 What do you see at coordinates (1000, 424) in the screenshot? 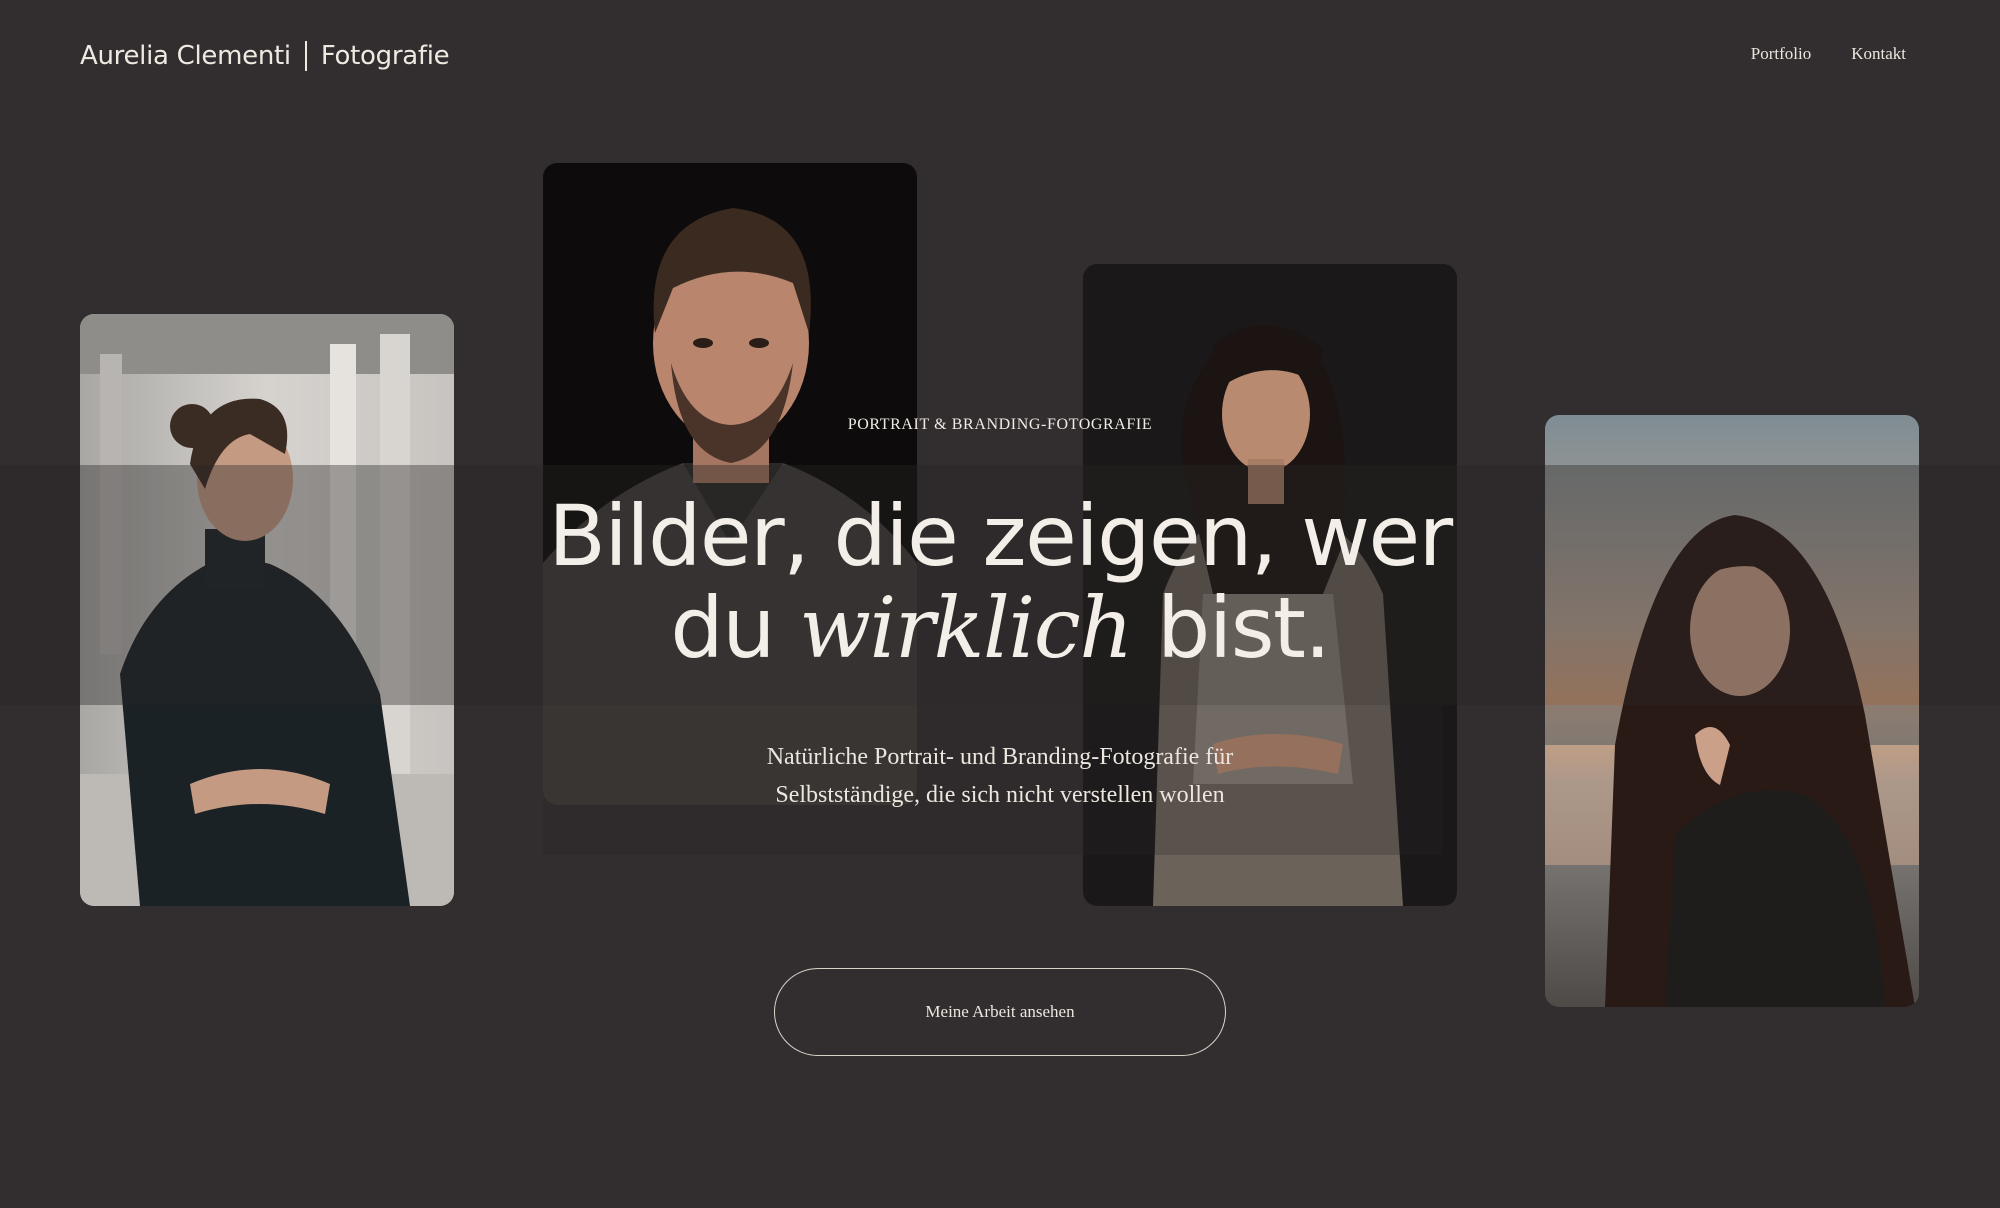
I see `hero-eyebrow: PORTRAIT & BRANDING-FOTOGRAFIE` at bounding box center [1000, 424].